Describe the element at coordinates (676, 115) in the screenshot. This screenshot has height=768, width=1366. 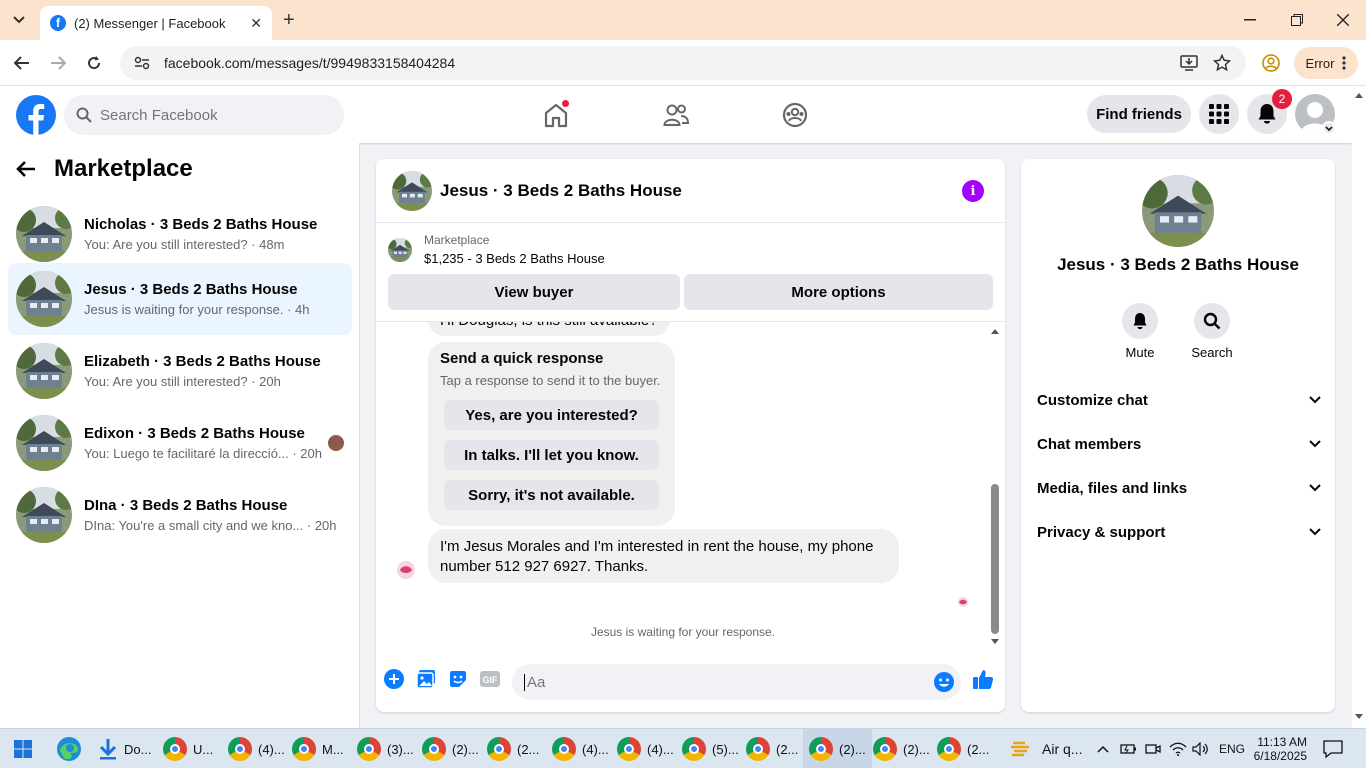
I see `friends-icon` at that location.